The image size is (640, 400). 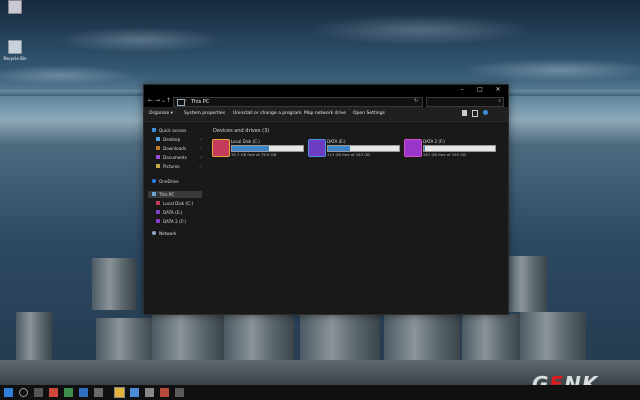 What do you see at coordinates (298, 102) in the screenshot?
I see `address-bar: › This PC ↻` at bounding box center [298, 102].